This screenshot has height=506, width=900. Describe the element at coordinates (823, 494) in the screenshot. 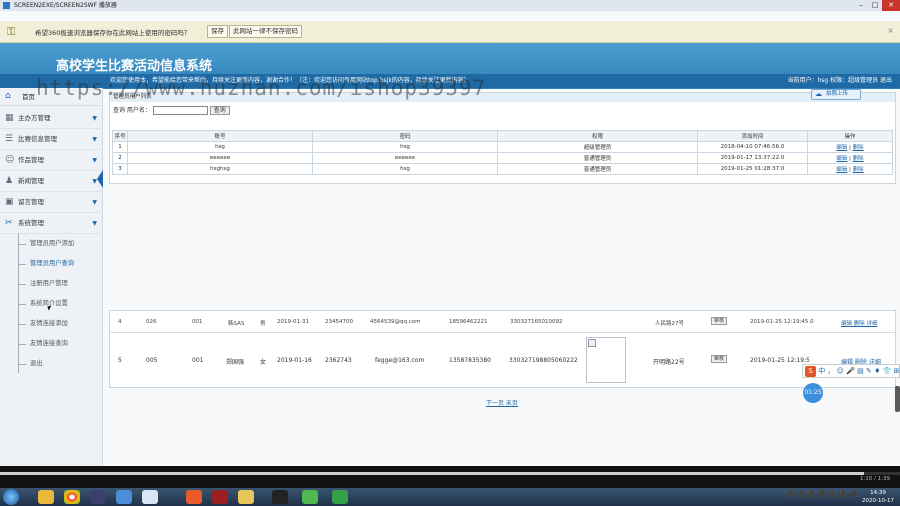

I see `tray-icons: ⬛⬛⬛⬛⬛⬛⬛` at that location.